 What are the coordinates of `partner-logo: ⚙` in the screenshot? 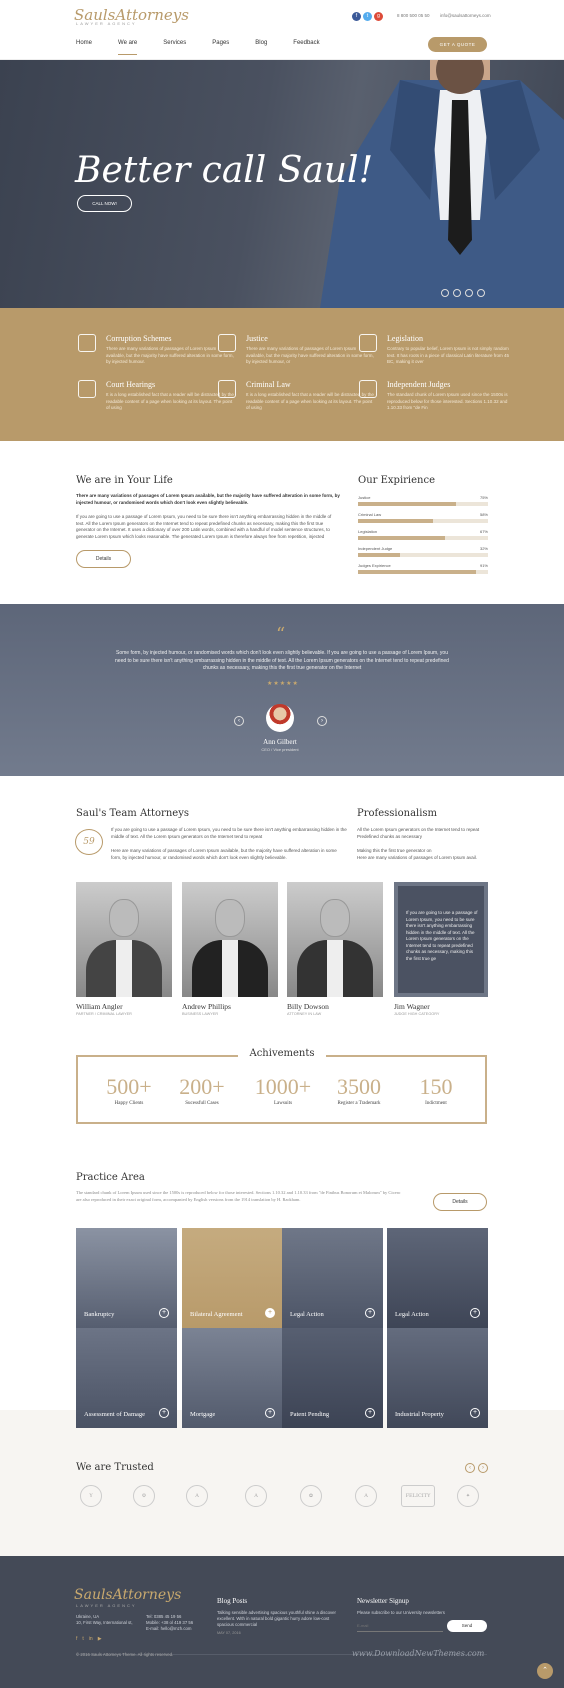 It's located at (144, 1496).